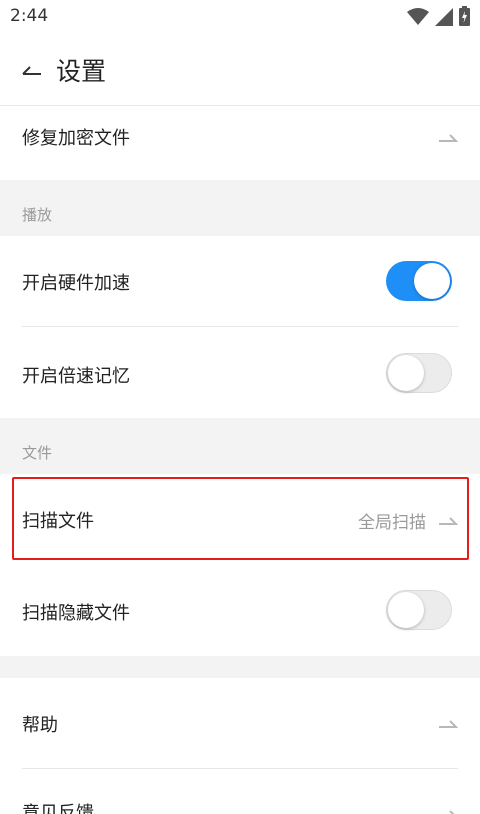 This screenshot has height=814, width=480. I want to click on hw-accel-label: 开启硬件加速, so click(76, 283).